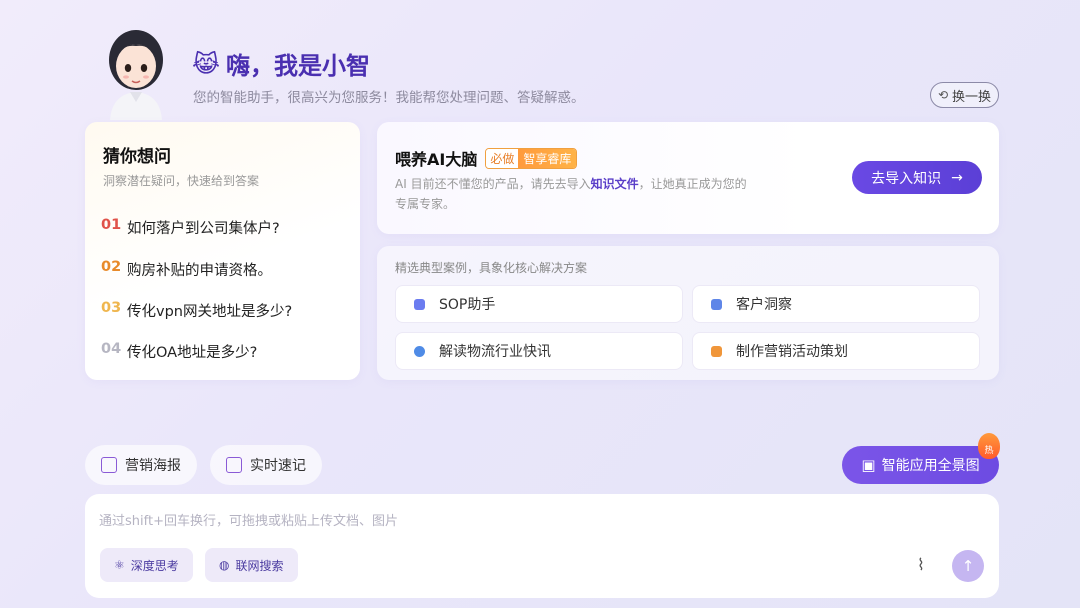 This screenshot has height=608, width=1080. Describe the element at coordinates (111, 308) in the screenshot. I see `question-number: 03` at that location.